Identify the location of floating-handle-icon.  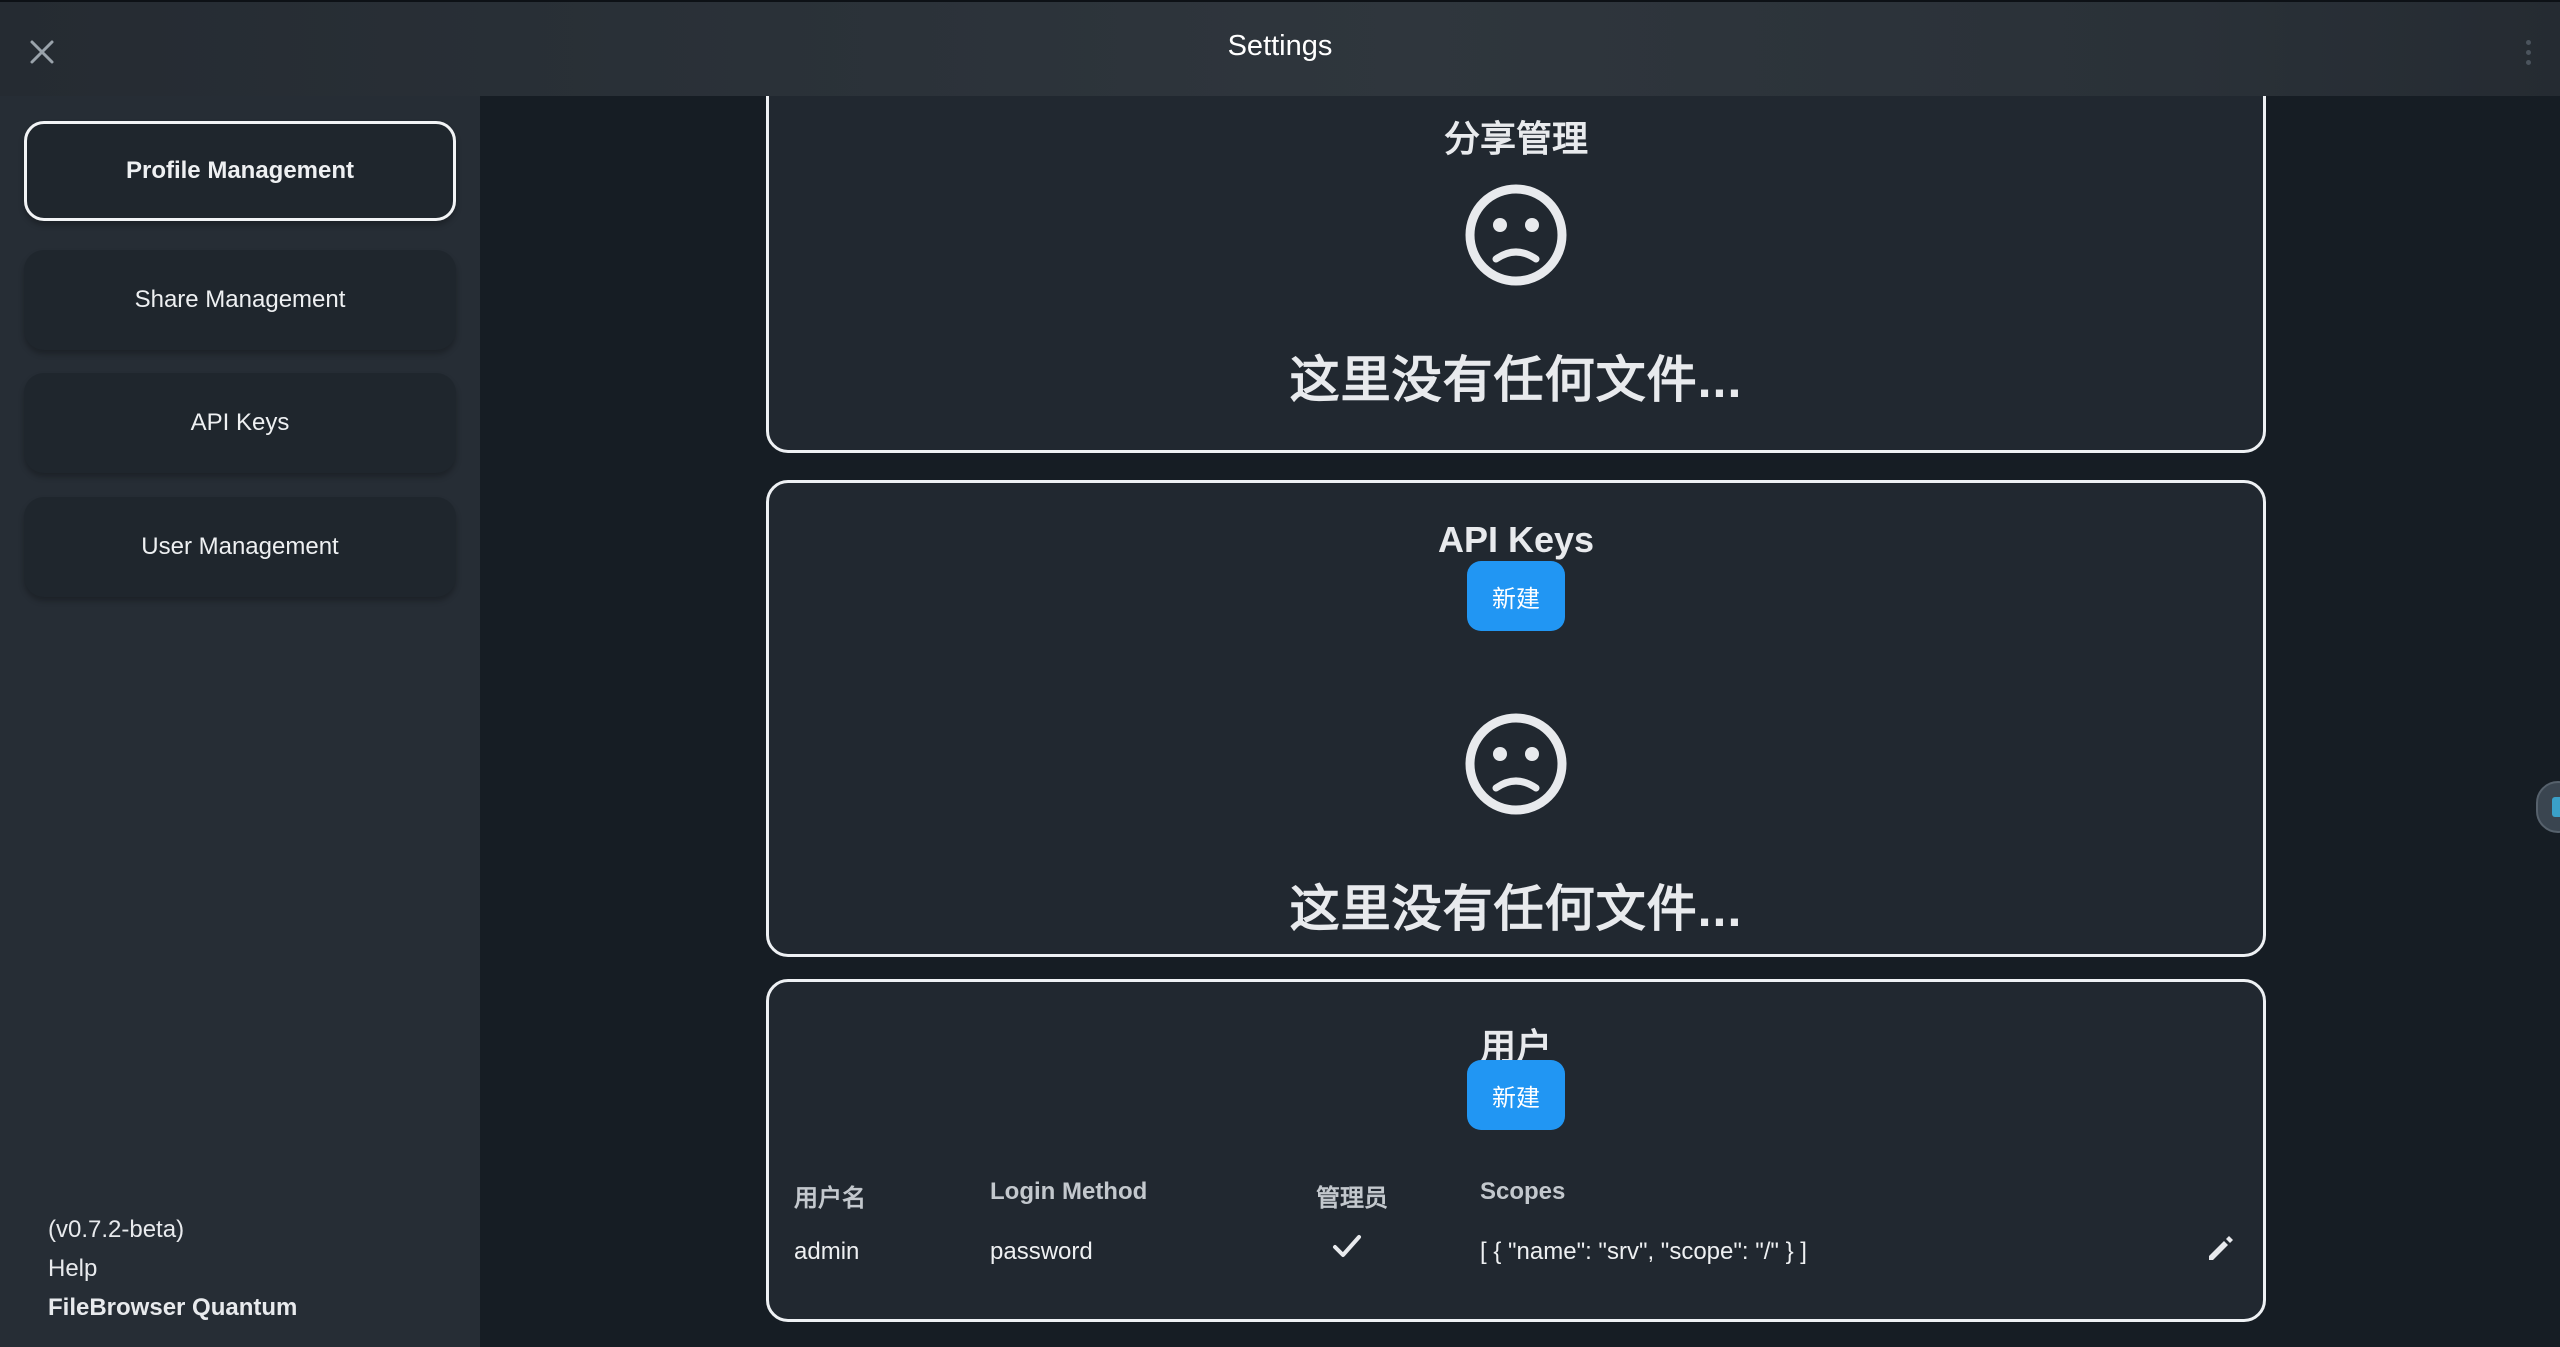
(2548, 807).